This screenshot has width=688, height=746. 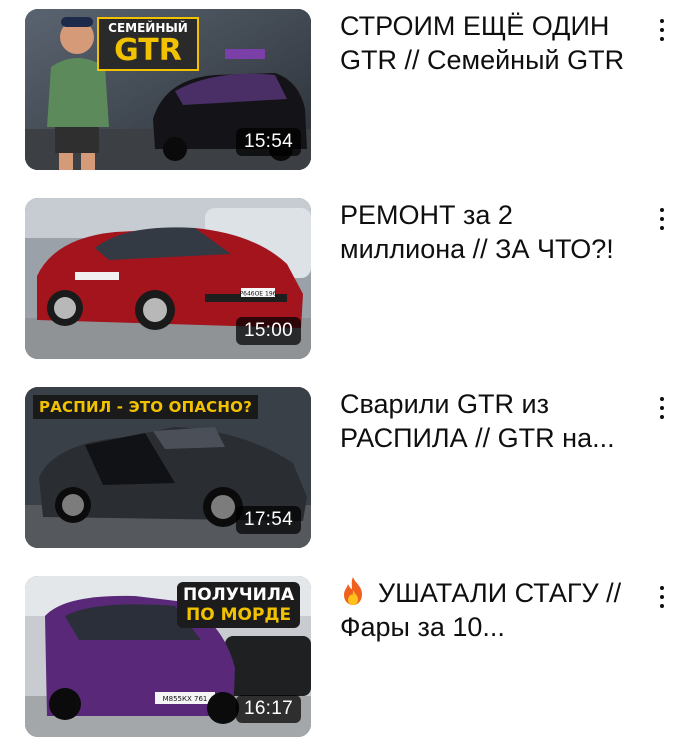 I want to click on thumbnail-banner: РАСПИЛ - ЭТО ОПАСНО?, so click(x=145, y=407).